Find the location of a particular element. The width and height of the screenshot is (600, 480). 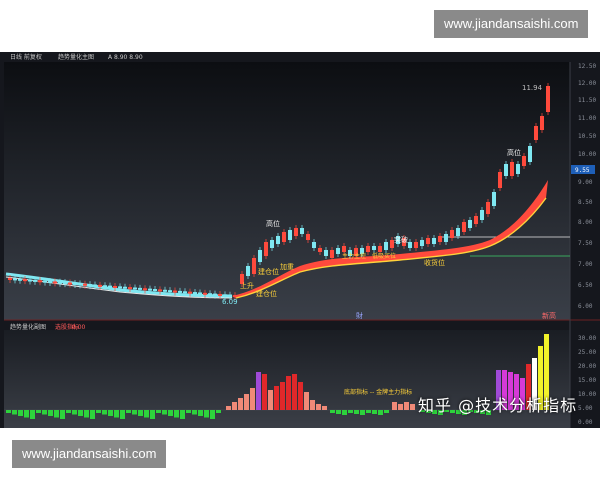

annotation-low-price: 6.09 is located at coordinates (230, 302).